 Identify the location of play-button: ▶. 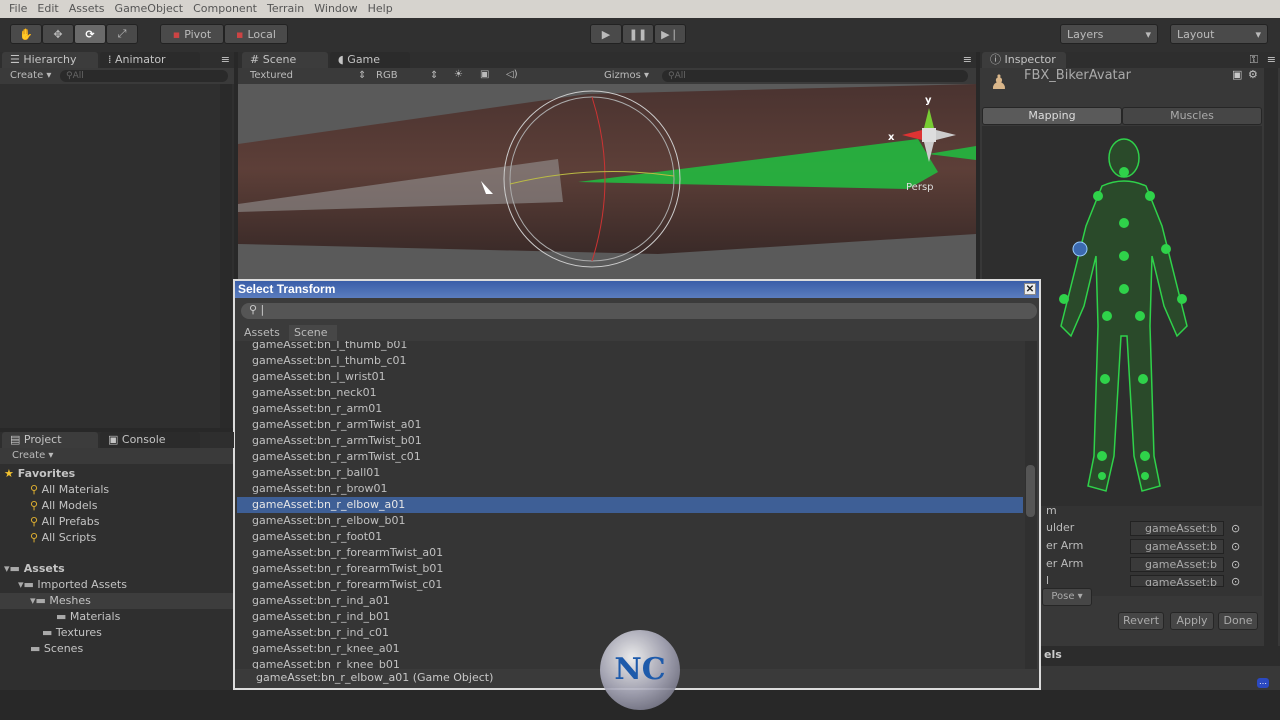
(606, 34).